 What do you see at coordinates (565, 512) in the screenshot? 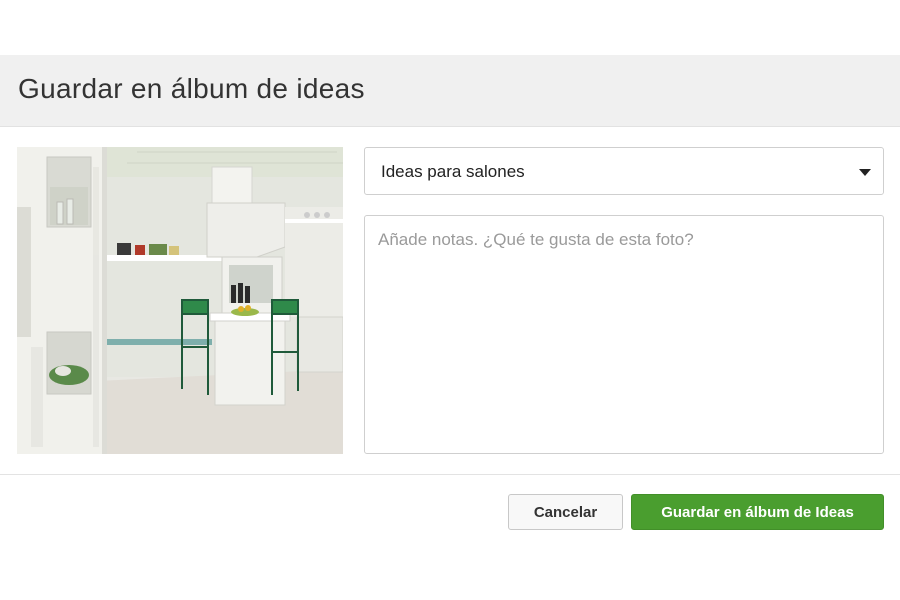
I see `cancel-button: Cancelar` at bounding box center [565, 512].